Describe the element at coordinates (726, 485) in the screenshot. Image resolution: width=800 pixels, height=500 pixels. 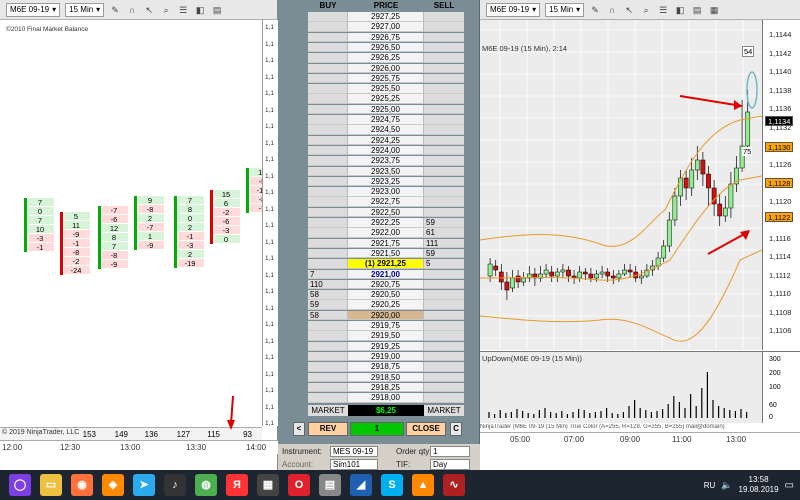
I see `speaker-icon: 🔈` at that location.